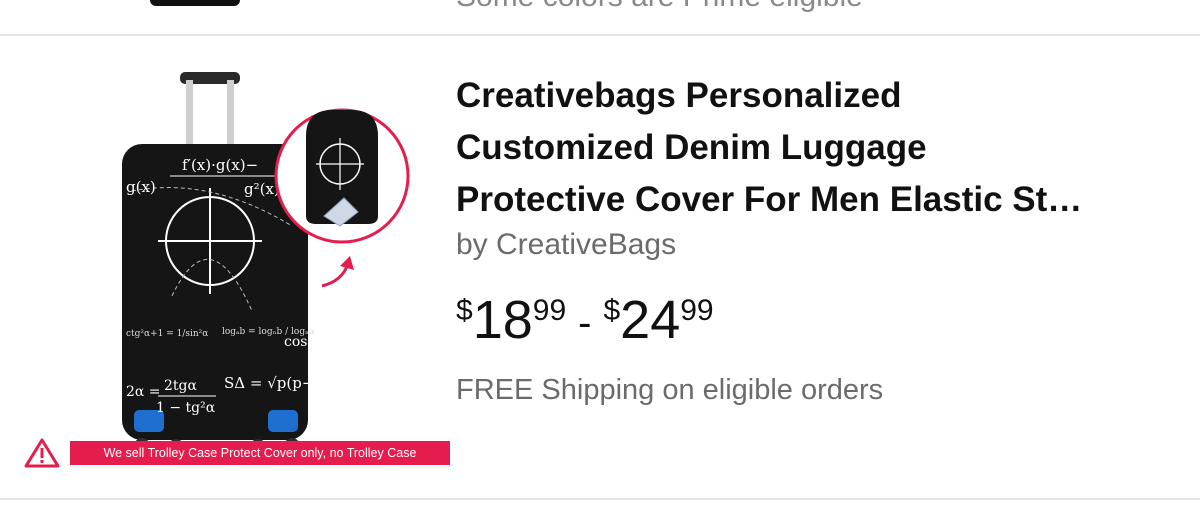 Image resolution: width=1200 pixels, height=512 pixels. Describe the element at coordinates (42, 453) in the screenshot. I see `warning-triangle-icon` at that location.